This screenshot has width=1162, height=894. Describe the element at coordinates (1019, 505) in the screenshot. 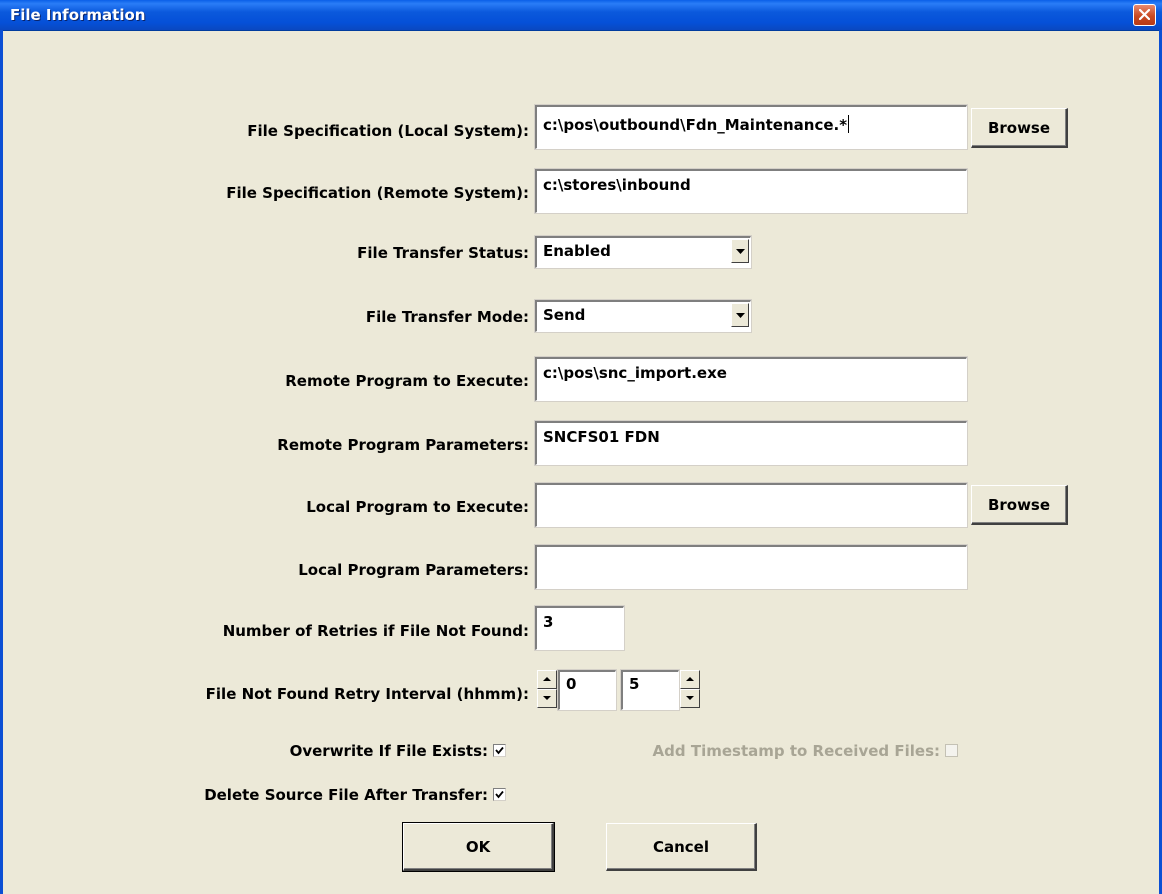

I see `browse-local-program-button: Browse` at that location.